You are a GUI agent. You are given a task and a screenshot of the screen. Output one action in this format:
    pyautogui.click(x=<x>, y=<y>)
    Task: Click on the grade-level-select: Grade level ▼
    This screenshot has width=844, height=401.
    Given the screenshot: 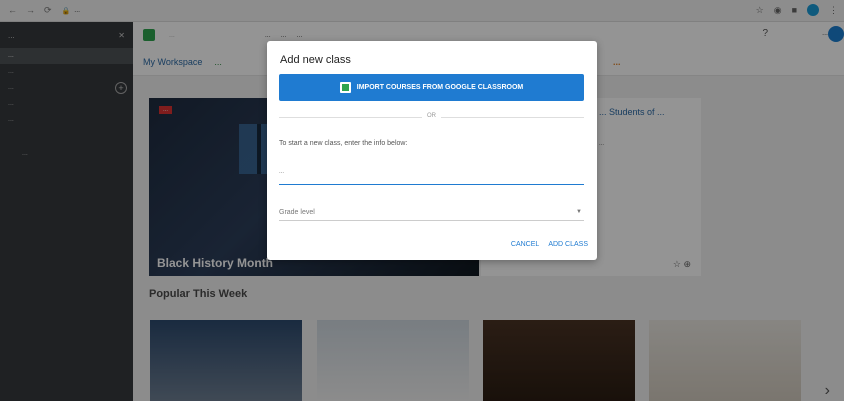 What is the action you would take?
    pyautogui.click(x=431, y=212)
    